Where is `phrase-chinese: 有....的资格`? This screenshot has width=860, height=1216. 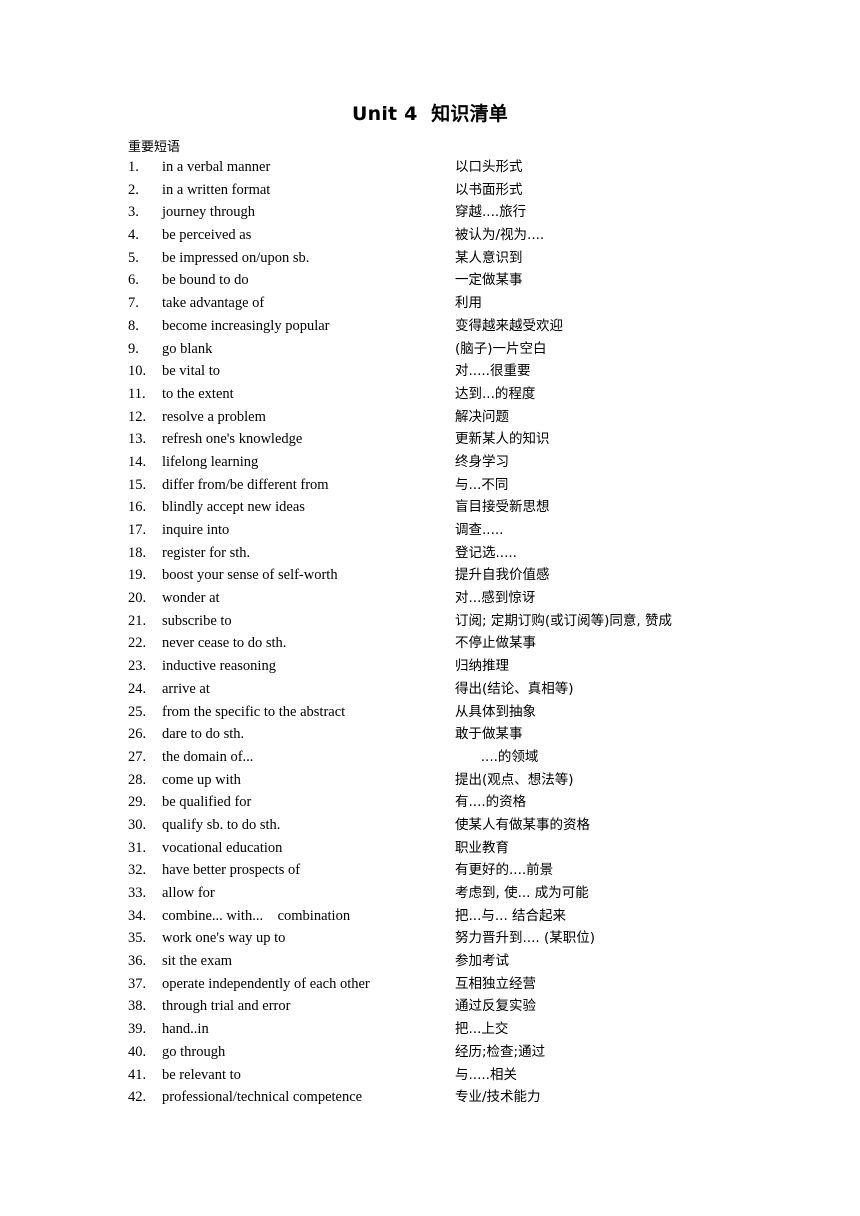
phrase-chinese: 有....的资格 is located at coordinates (491, 802).